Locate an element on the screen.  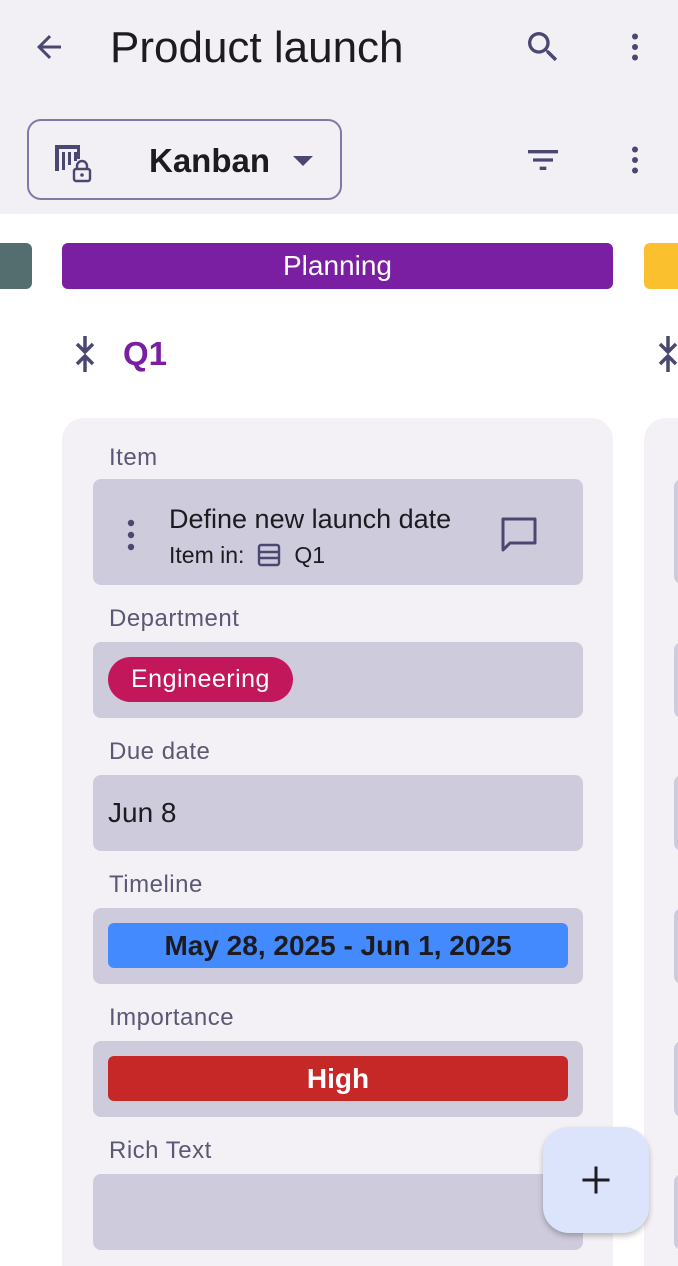
previous-column-header is located at coordinates (16, 266).